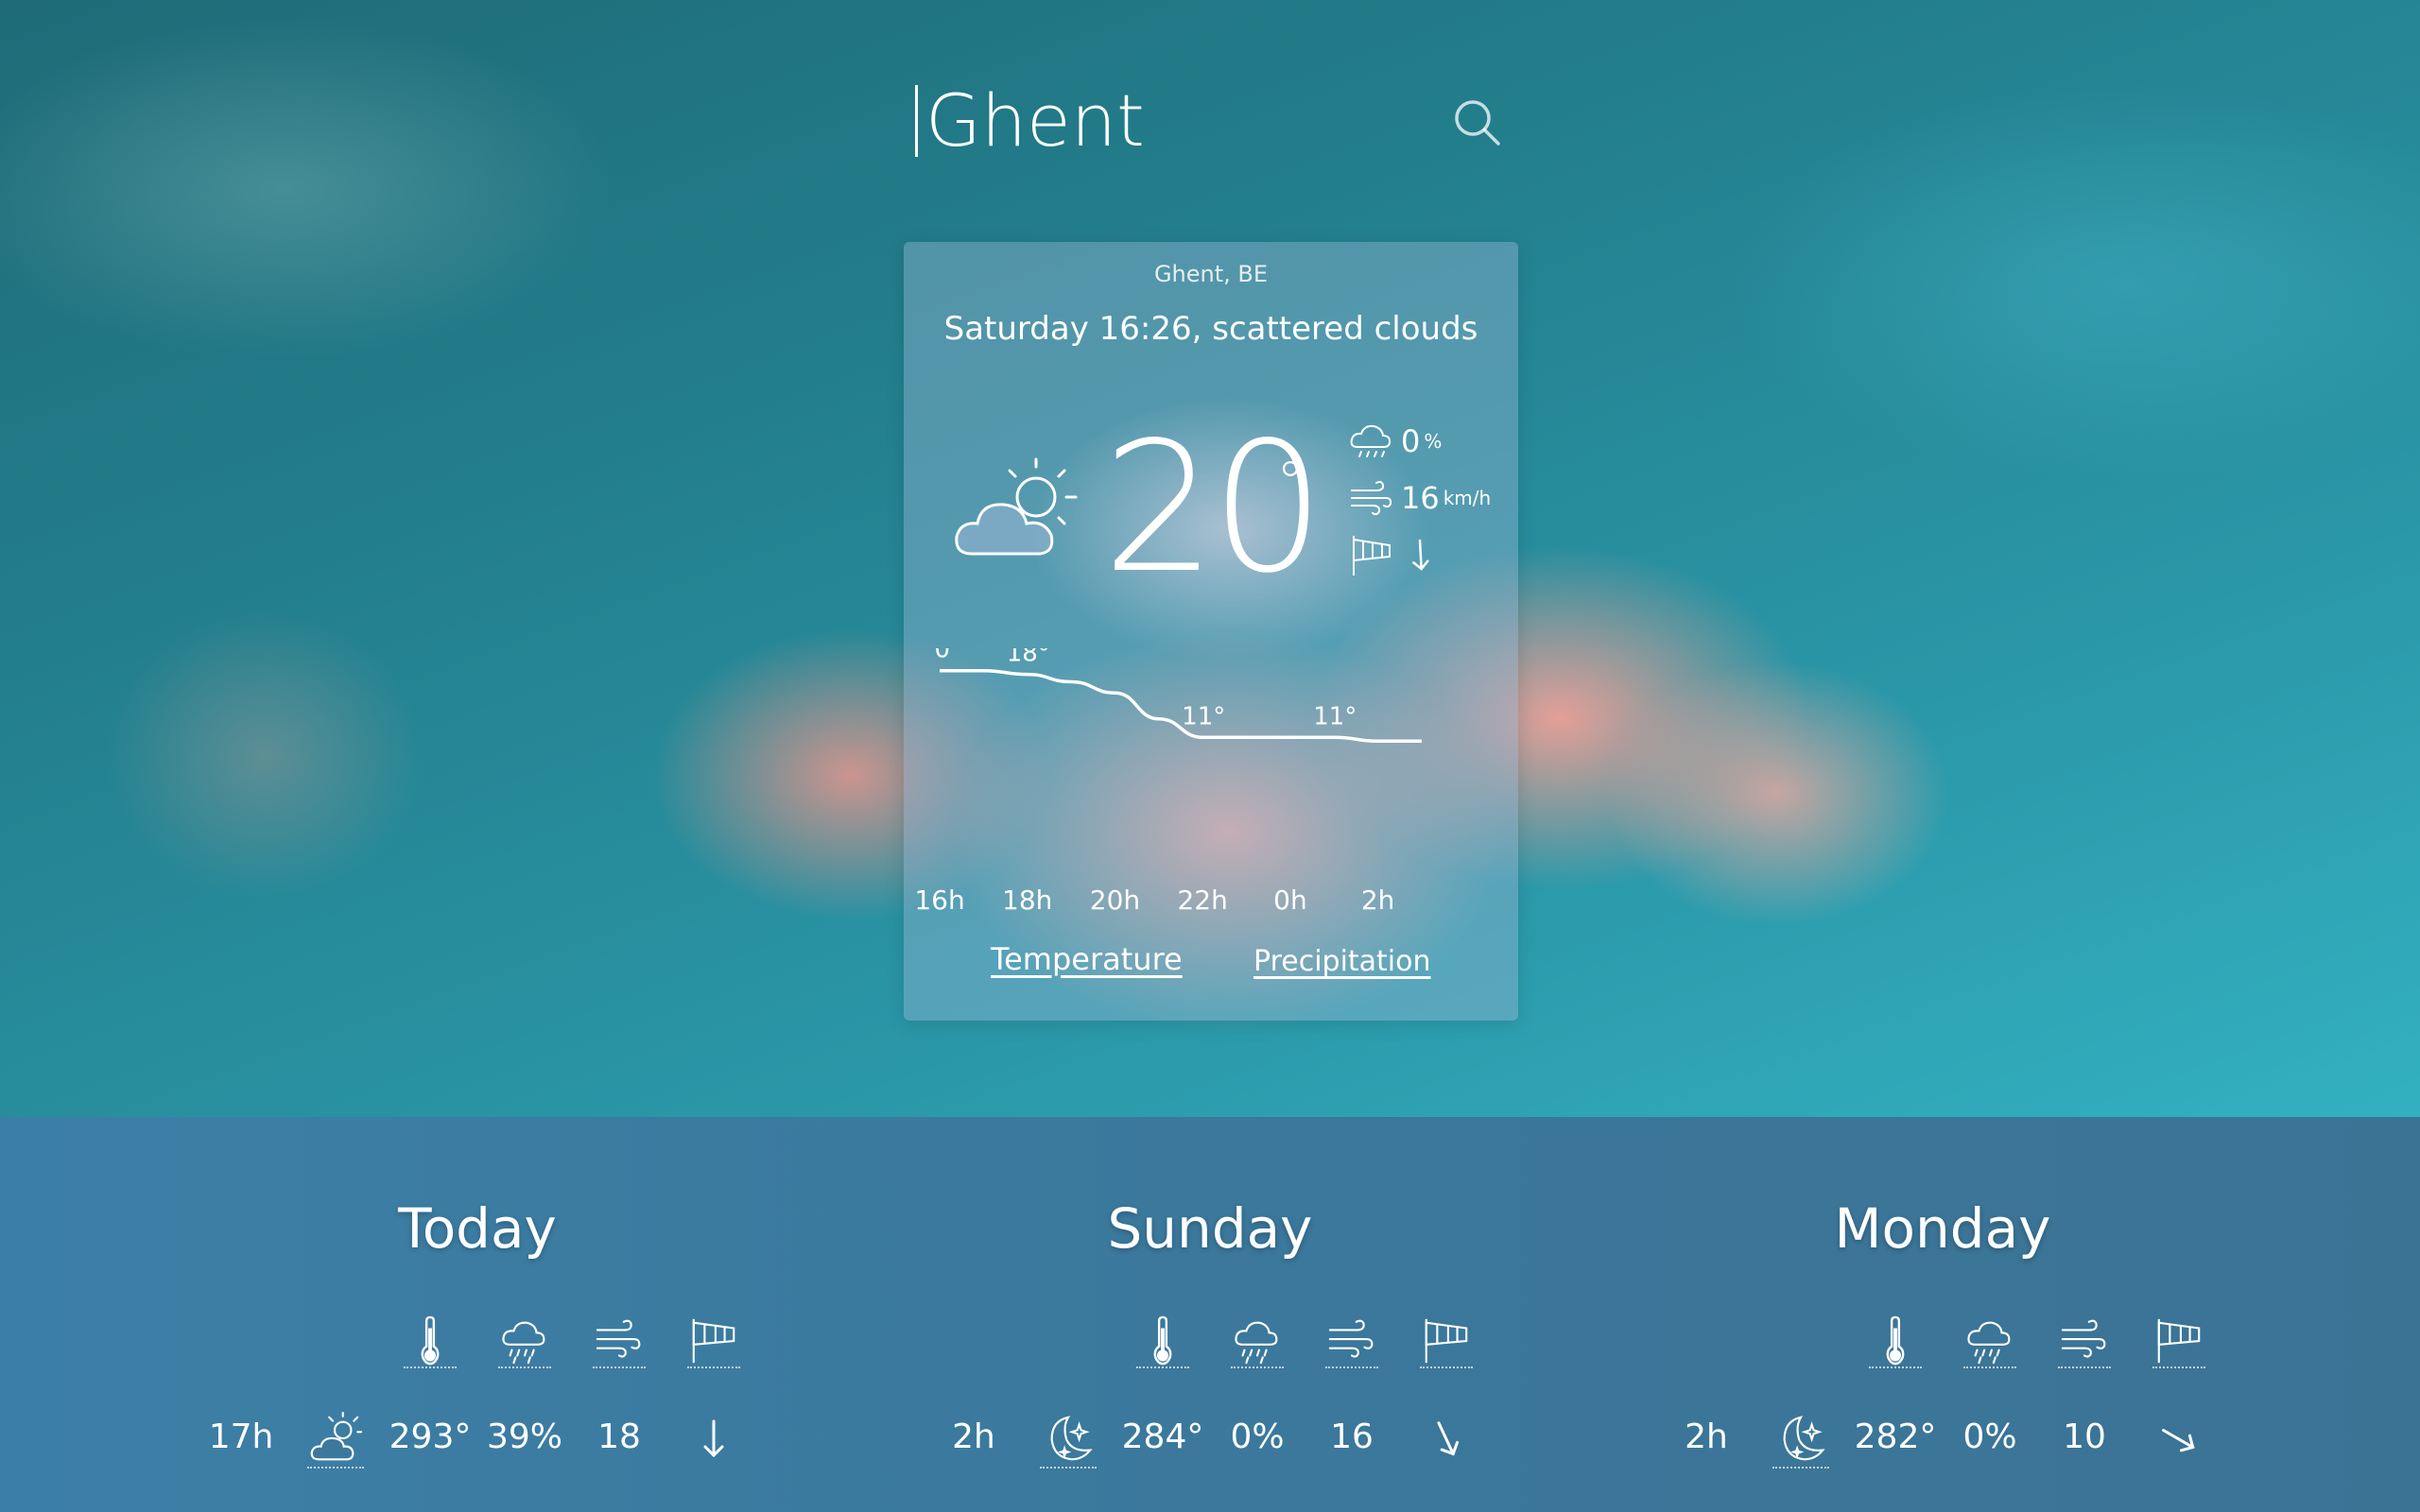 This screenshot has width=2420, height=1512. I want to click on hour-tick-label: 18h, so click(1027, 900).